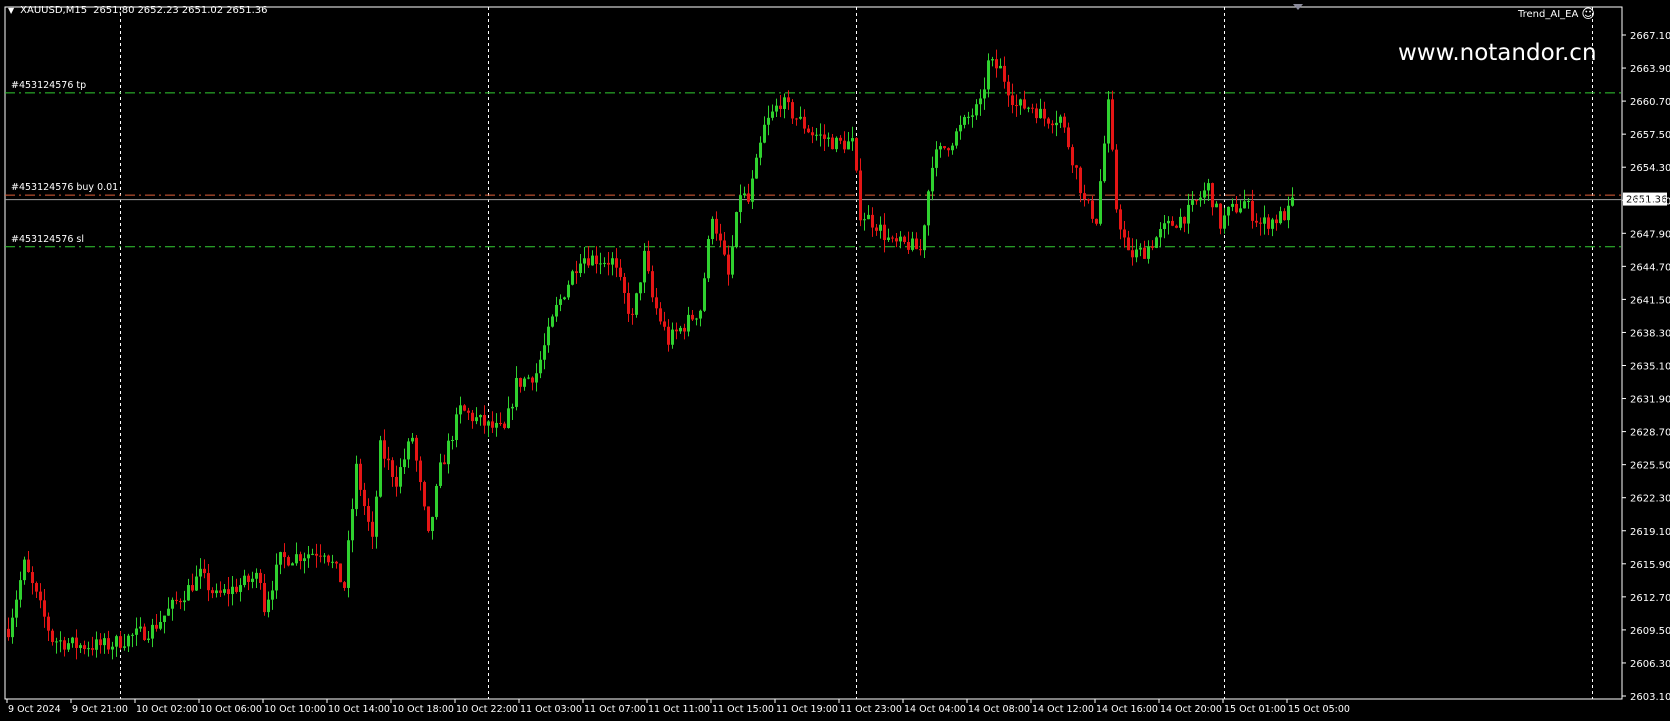 Image resolution: width=1670 pixels, height=721 pixels. I want to click on time-tick-label: 15 Oct 01:00, so click(1255, 709).